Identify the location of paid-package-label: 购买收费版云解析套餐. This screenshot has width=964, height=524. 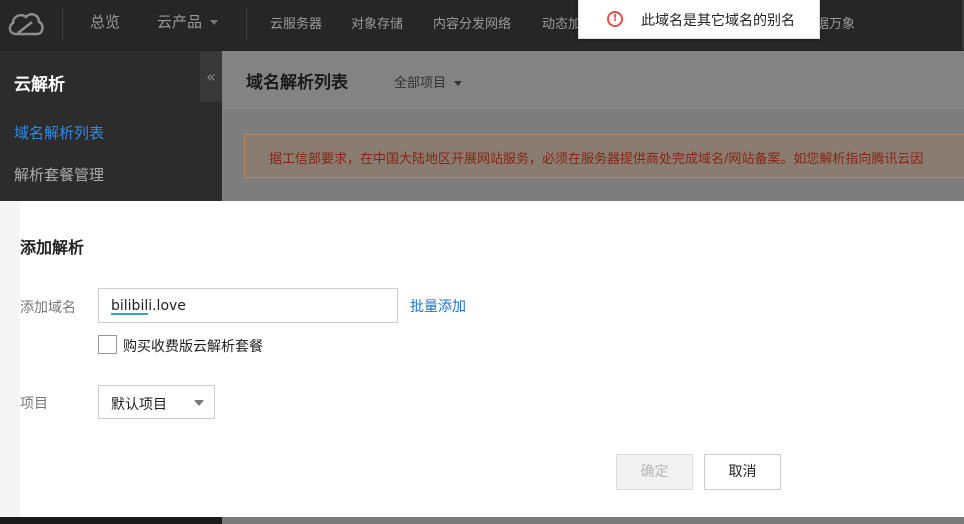
(193, 346).